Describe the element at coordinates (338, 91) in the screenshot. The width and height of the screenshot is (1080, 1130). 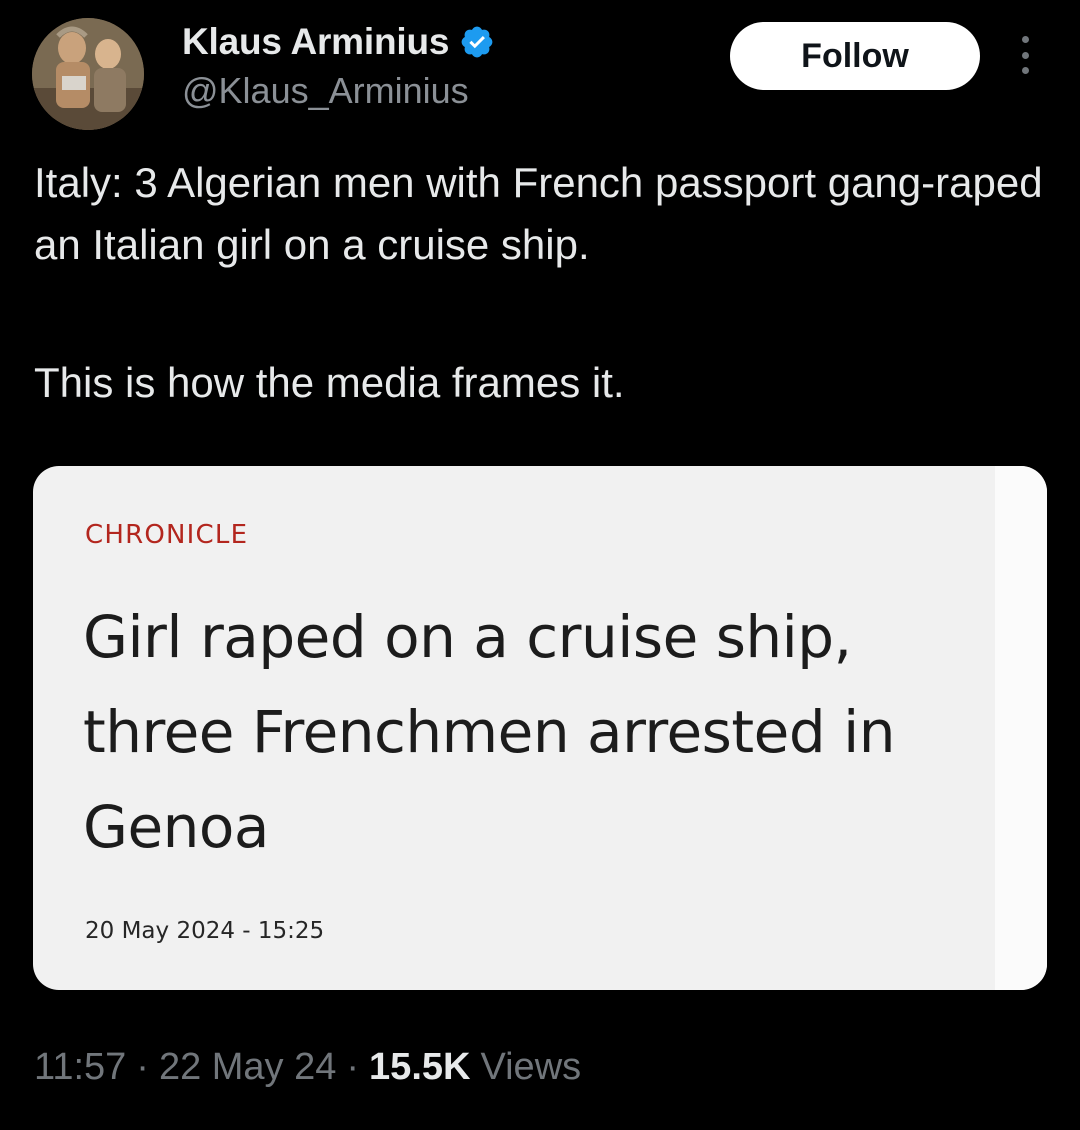
I see `author-handle: @Klaus_Arminius` at that location.